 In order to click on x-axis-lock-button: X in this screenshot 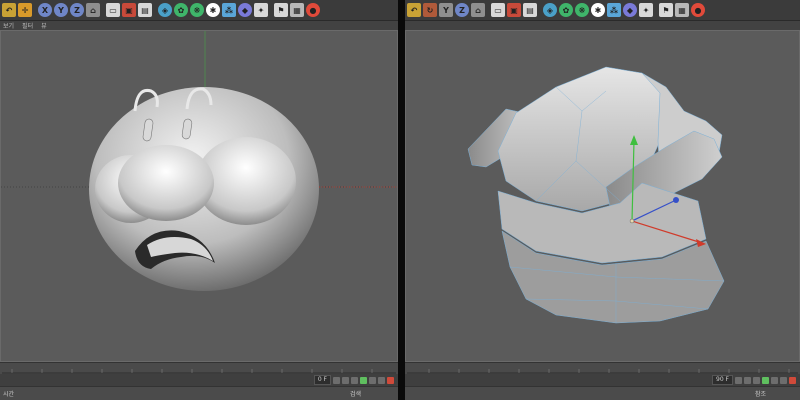, I will do `click(45, 10)`.